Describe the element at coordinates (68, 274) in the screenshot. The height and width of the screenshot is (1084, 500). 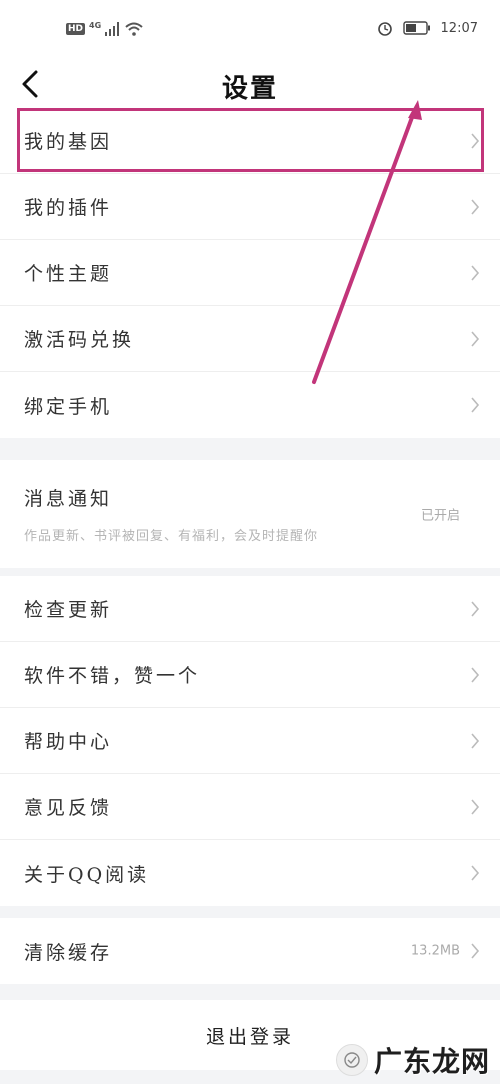
I see `row-label: 个性主题` at that location.